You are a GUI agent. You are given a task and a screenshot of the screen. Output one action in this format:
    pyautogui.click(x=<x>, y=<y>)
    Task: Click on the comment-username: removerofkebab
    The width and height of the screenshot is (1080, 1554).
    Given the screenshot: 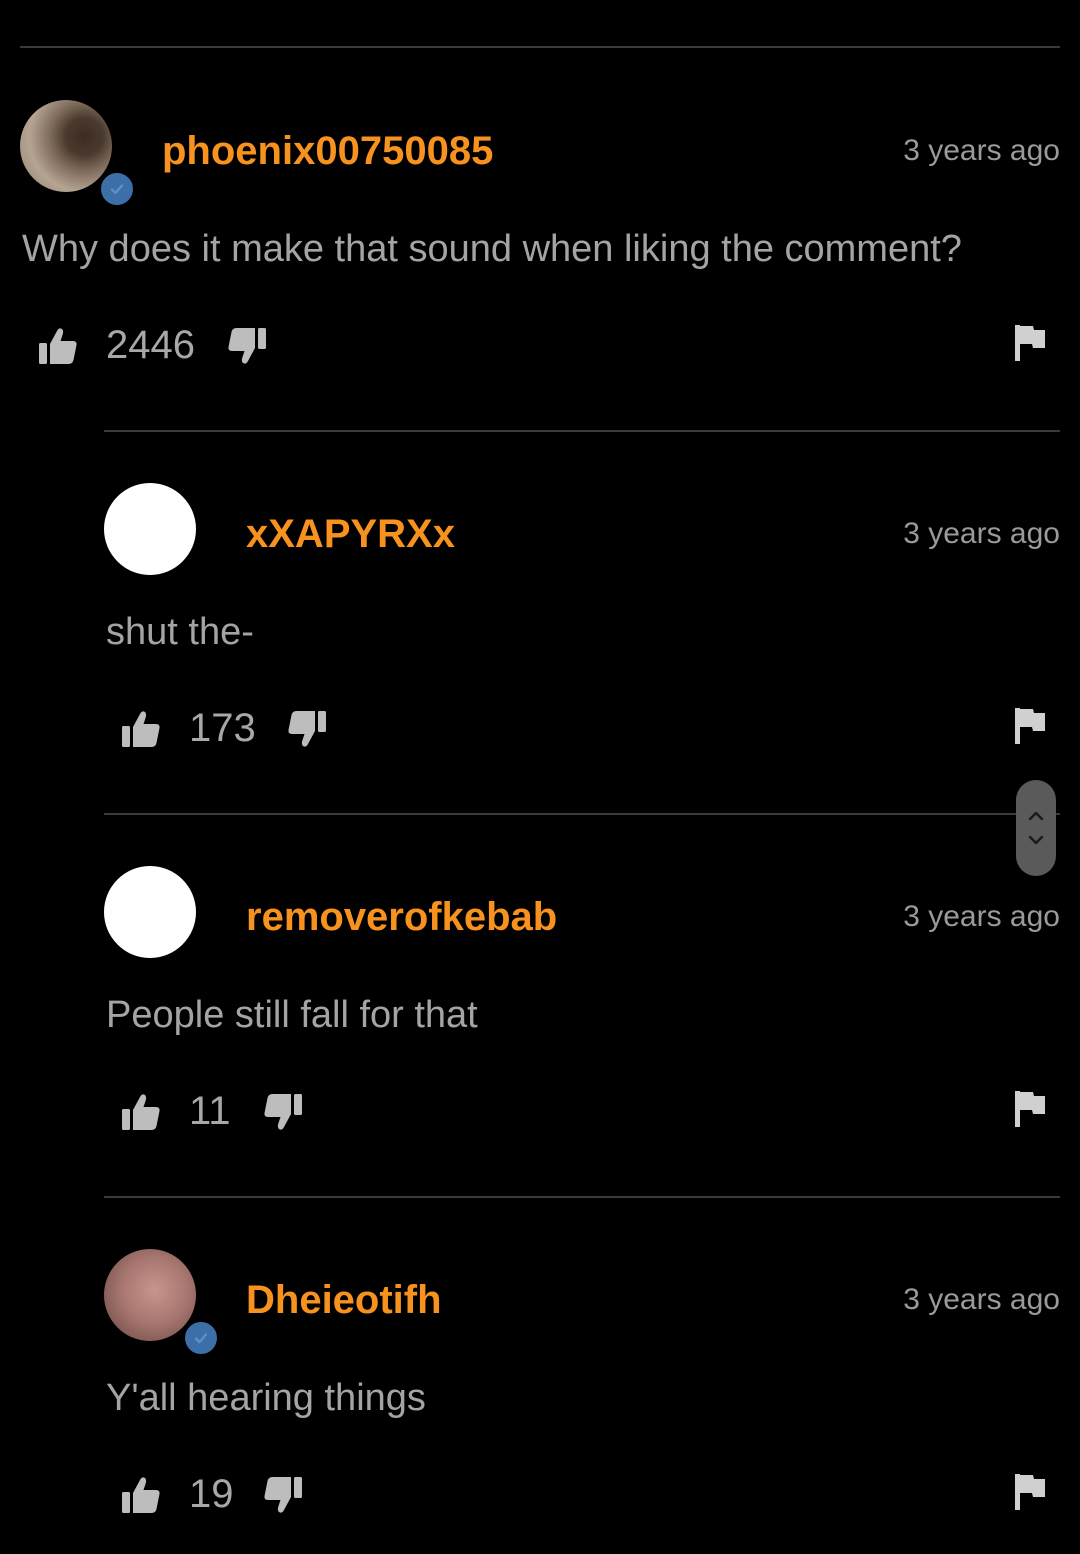 What is the action you would take?
    pyautogui.click(x=401, y=917)
    